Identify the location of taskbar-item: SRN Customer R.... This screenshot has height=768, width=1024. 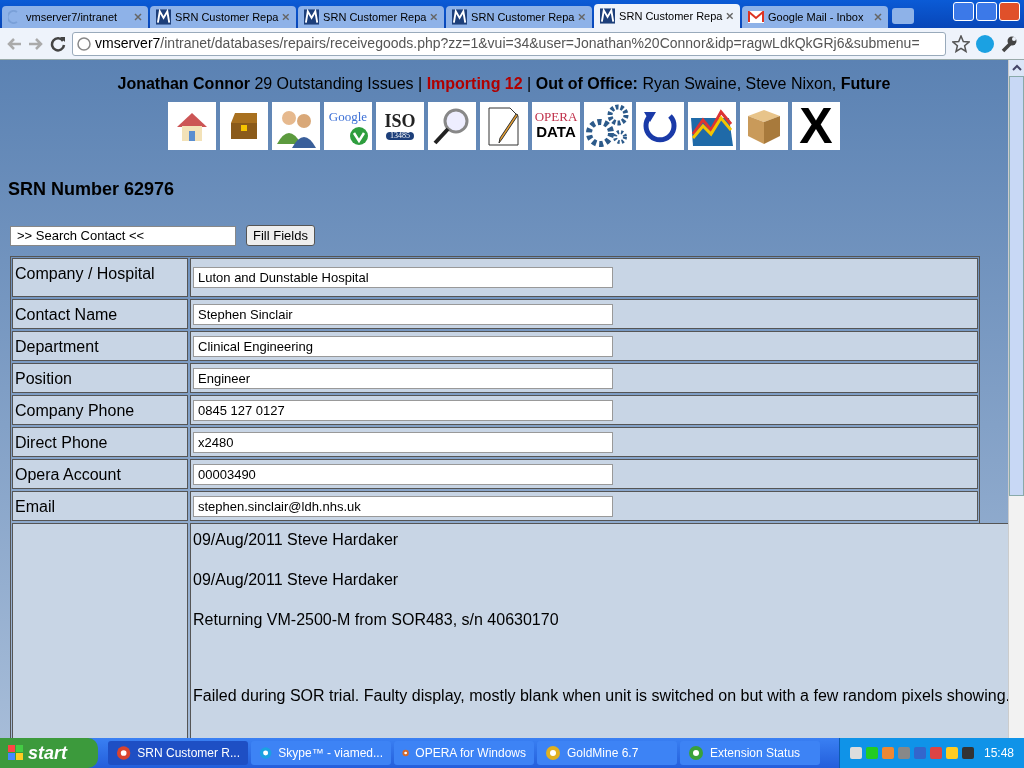
(178, 753).